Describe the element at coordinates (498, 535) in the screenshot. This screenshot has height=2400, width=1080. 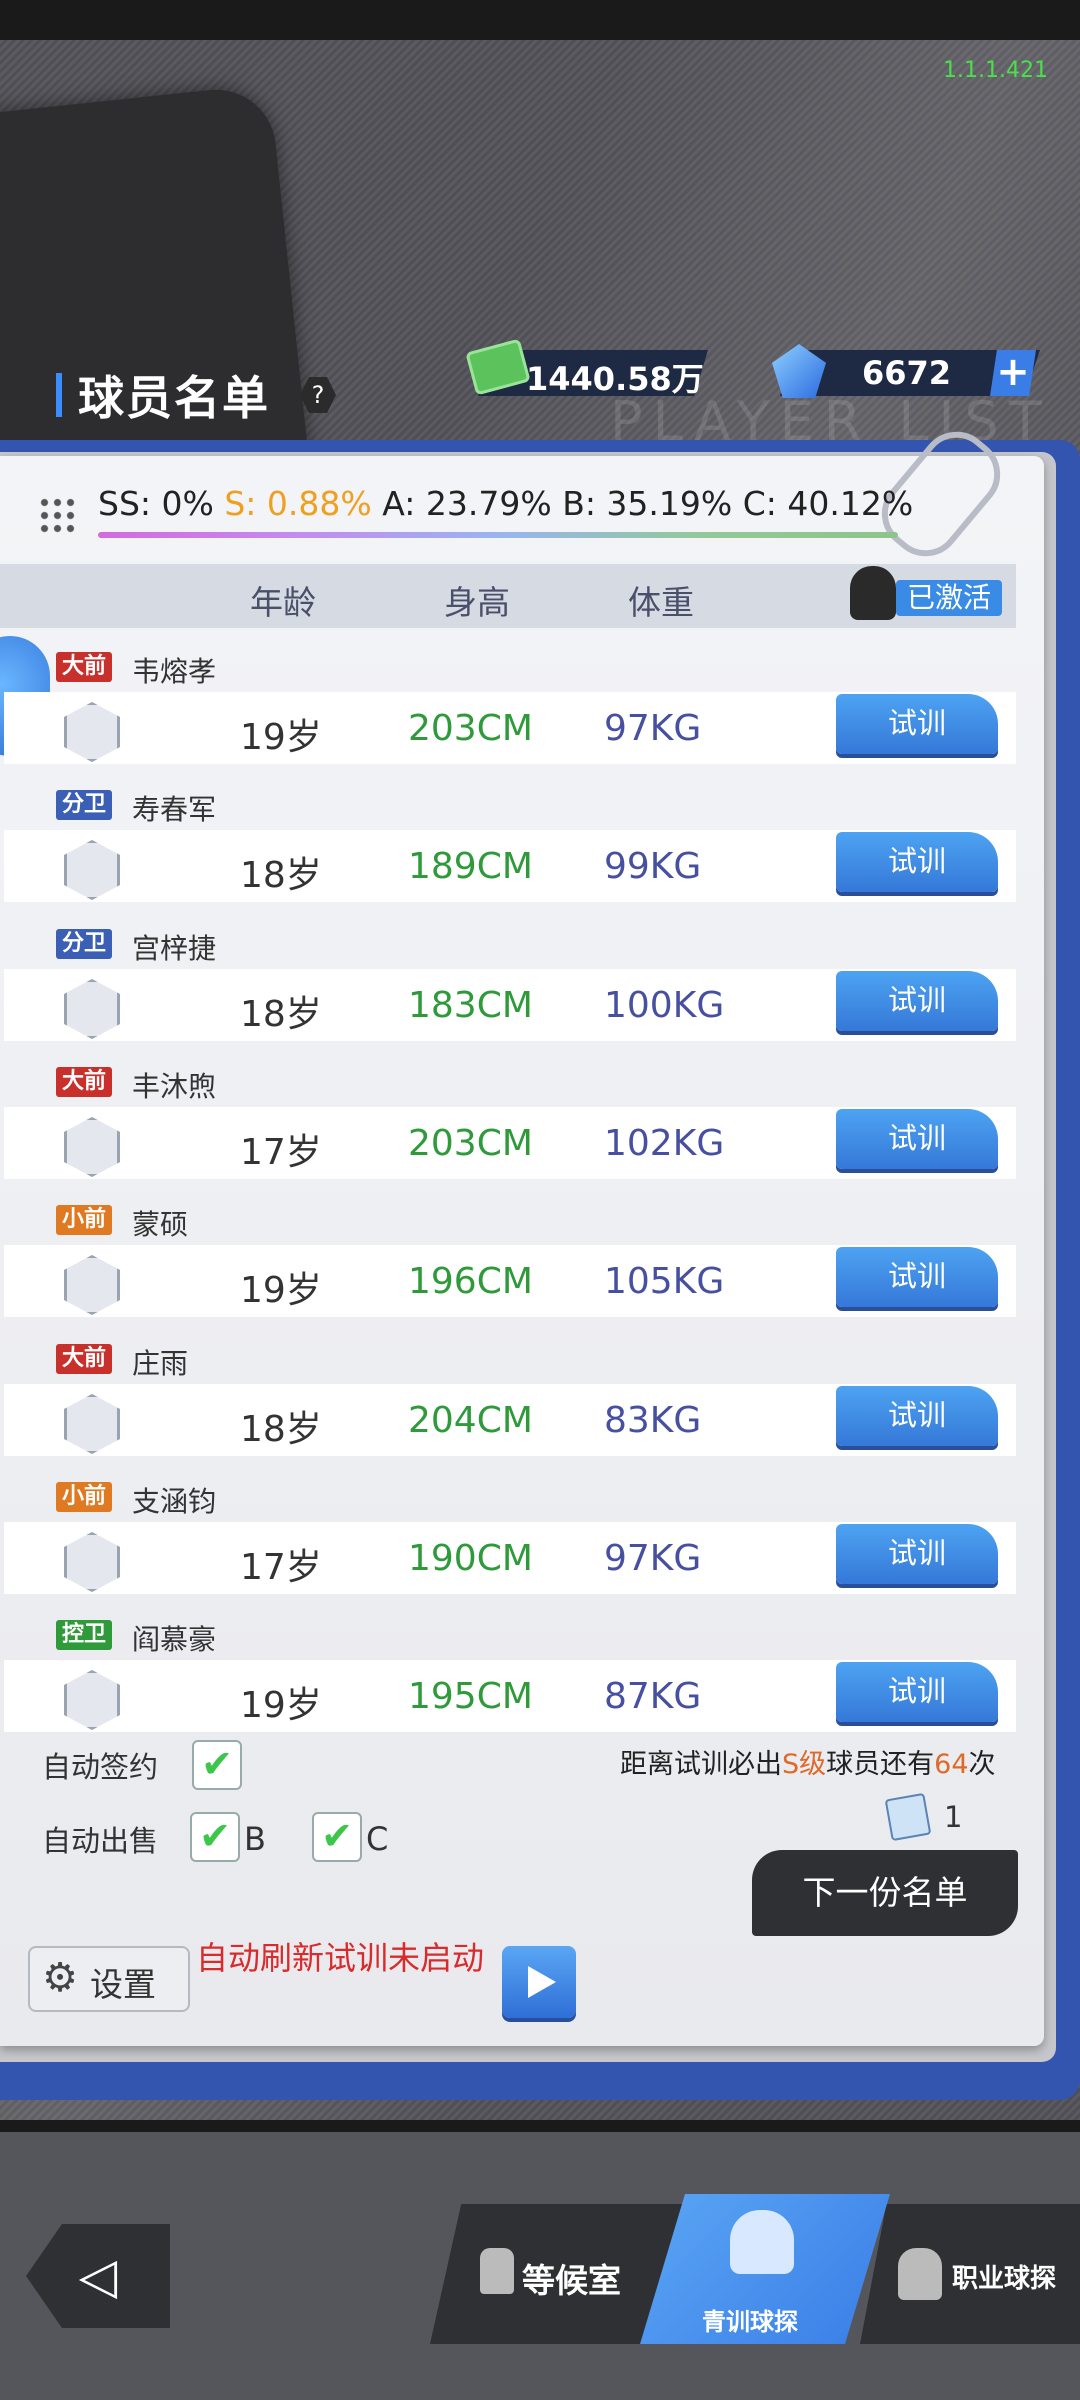
I see `grade-rate-bar` at that location.